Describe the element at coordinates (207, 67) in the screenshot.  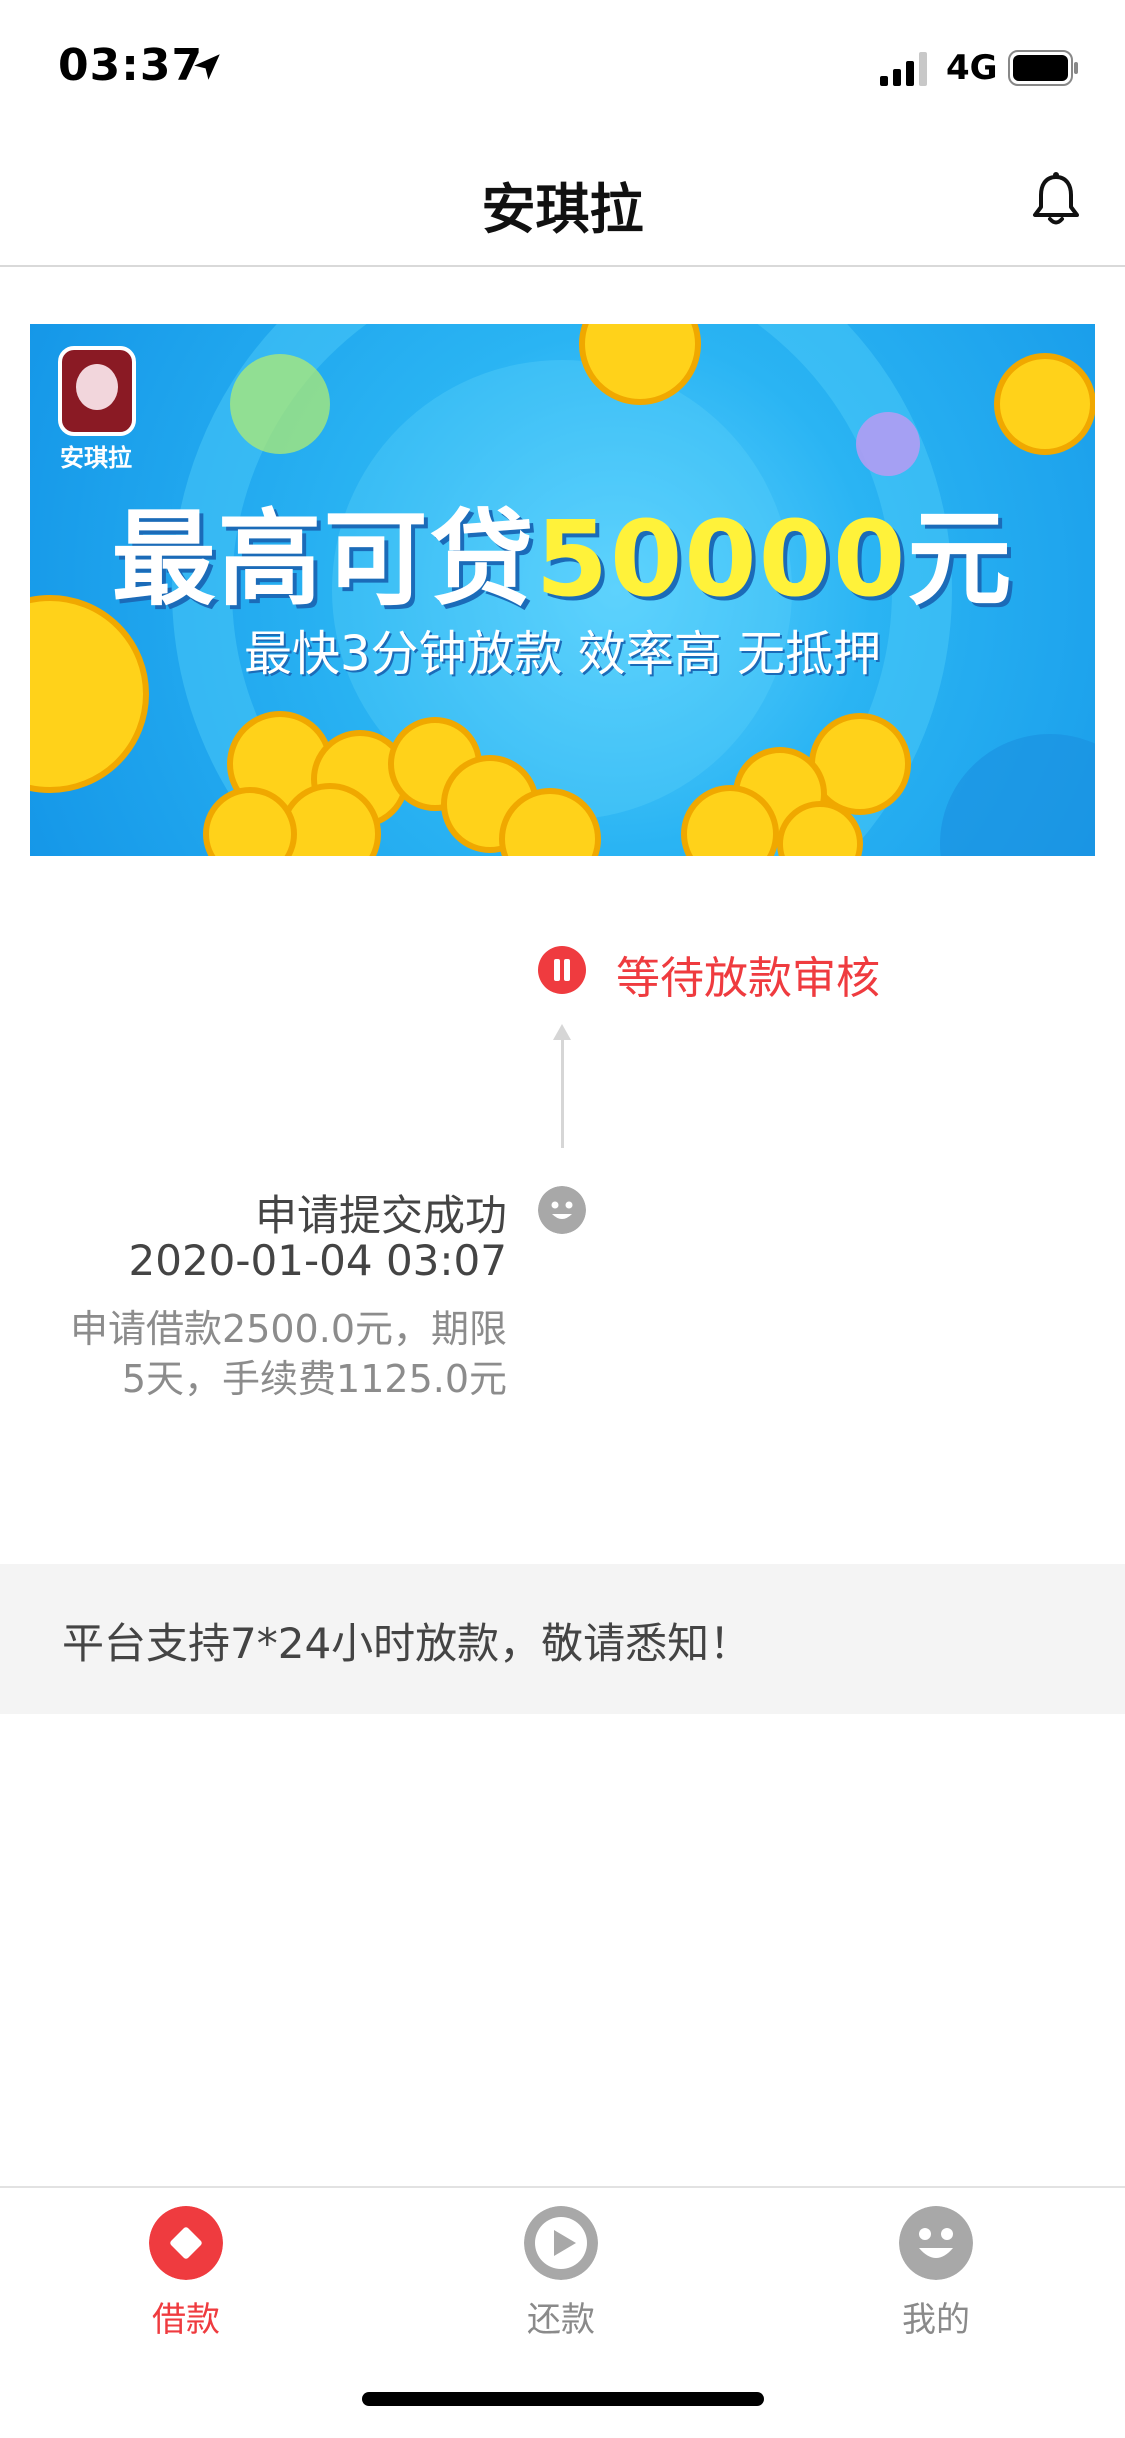
I see `location-arrow-icon` at that location.